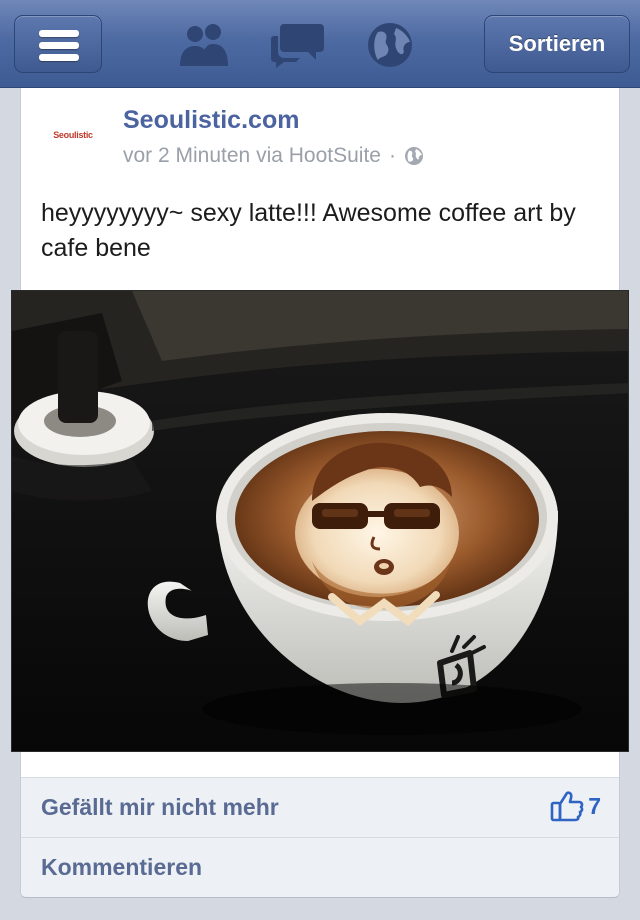  Describe the element at coordinates (59, 33) in the screenshot. I see `hamburger-menu-icon` at that location.